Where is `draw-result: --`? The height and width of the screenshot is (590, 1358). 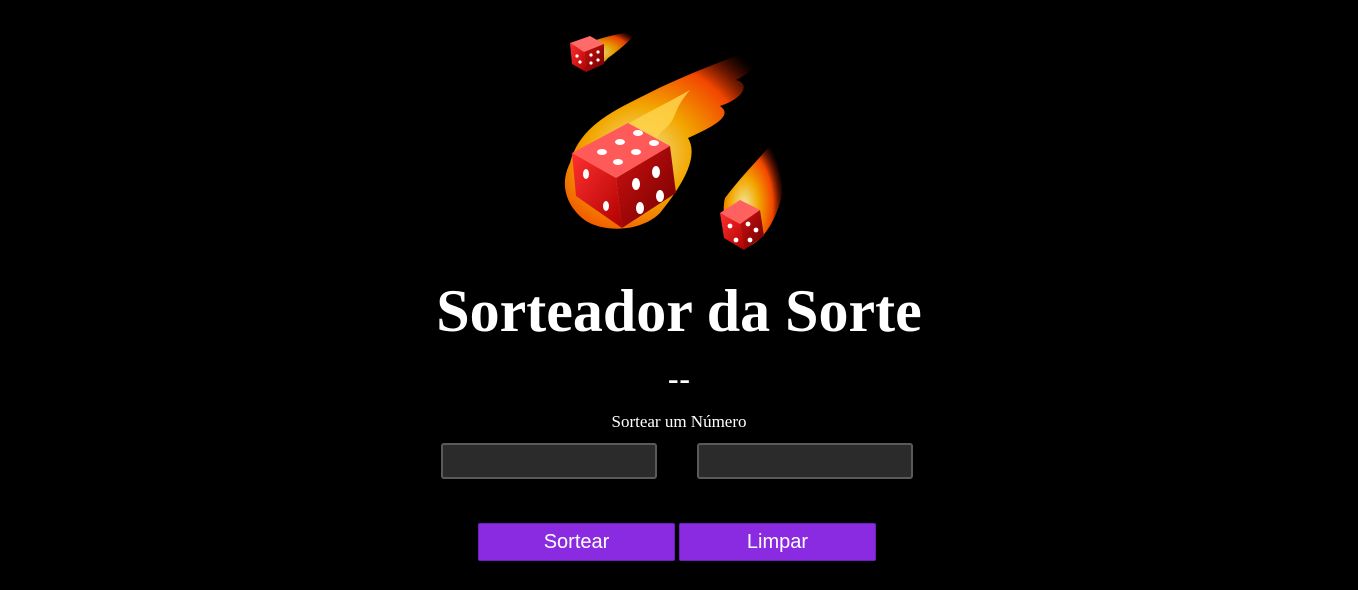 draw-result: -- is located at coordinates (679, 380).